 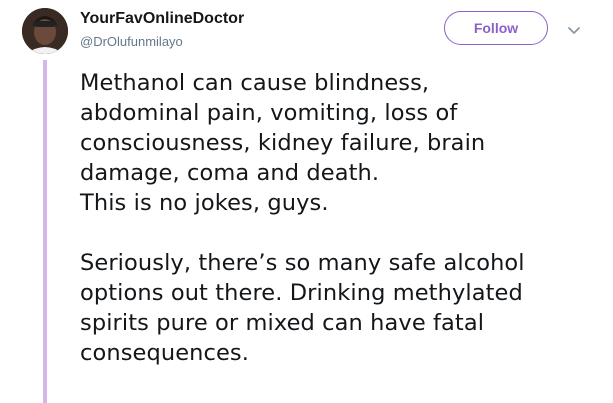 I want to click on avatar, so click(x=45, y=31).